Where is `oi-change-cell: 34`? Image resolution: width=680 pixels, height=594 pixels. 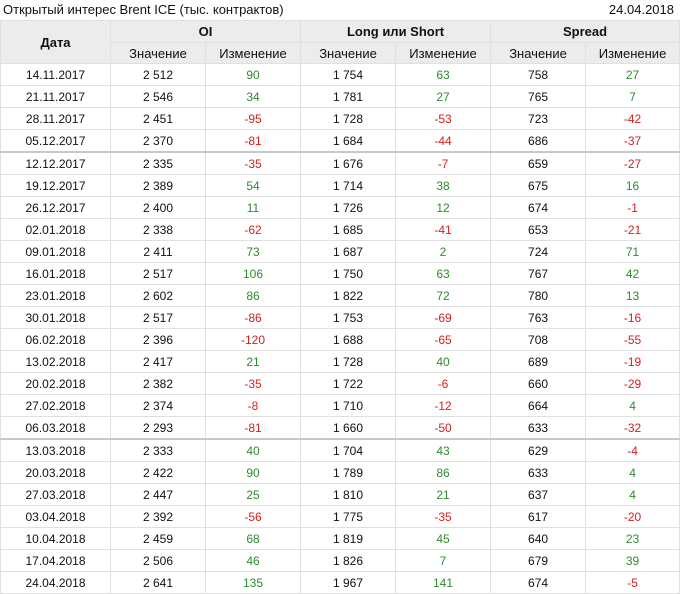 oi-change-cell: 34 is located at coordinates (253, 96).